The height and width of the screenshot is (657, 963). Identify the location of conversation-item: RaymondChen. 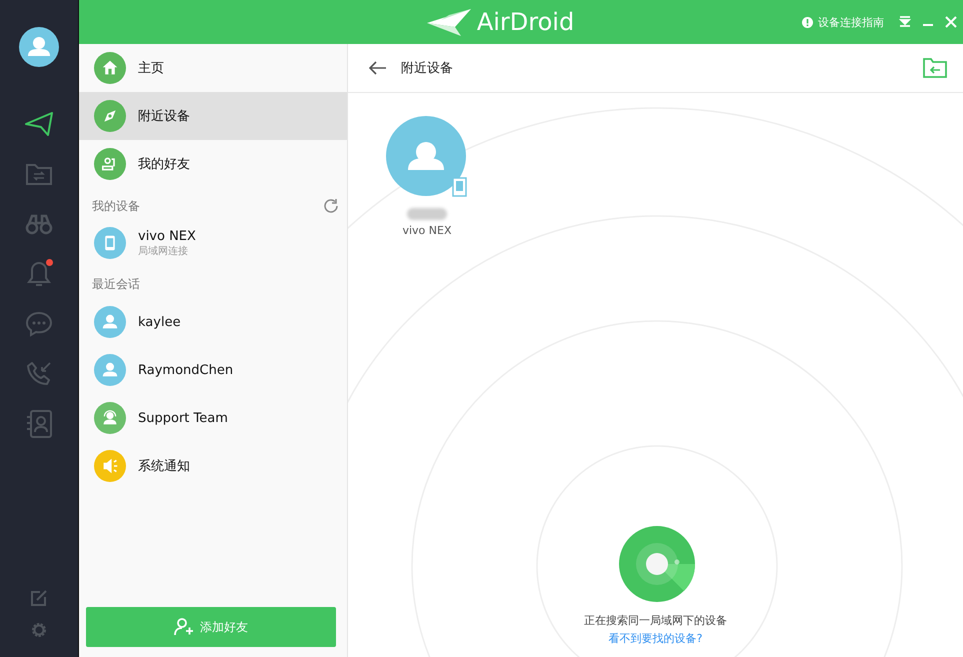
(213, 370).